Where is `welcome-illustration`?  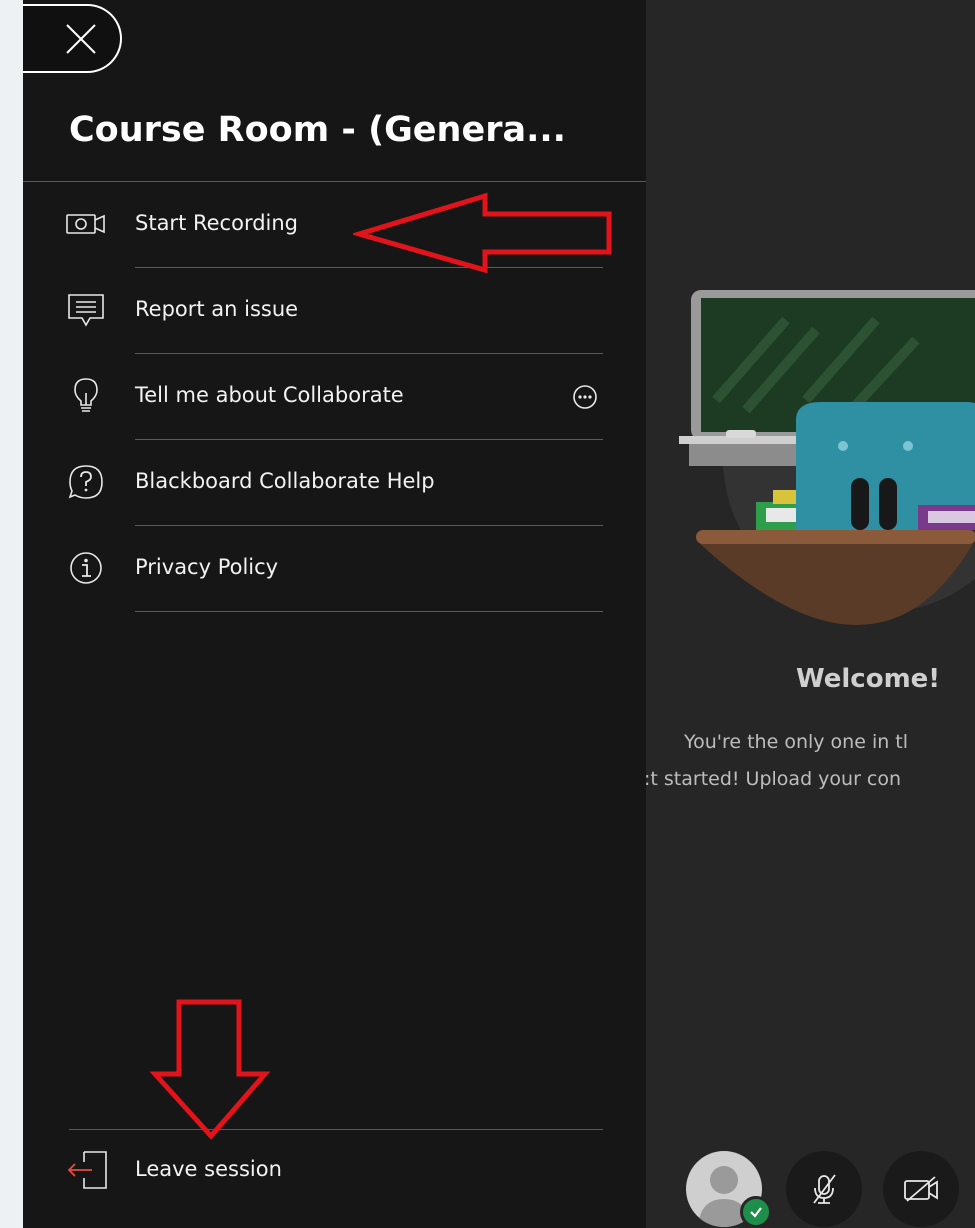 welcome-illustration is located at coordinates (827, 457).